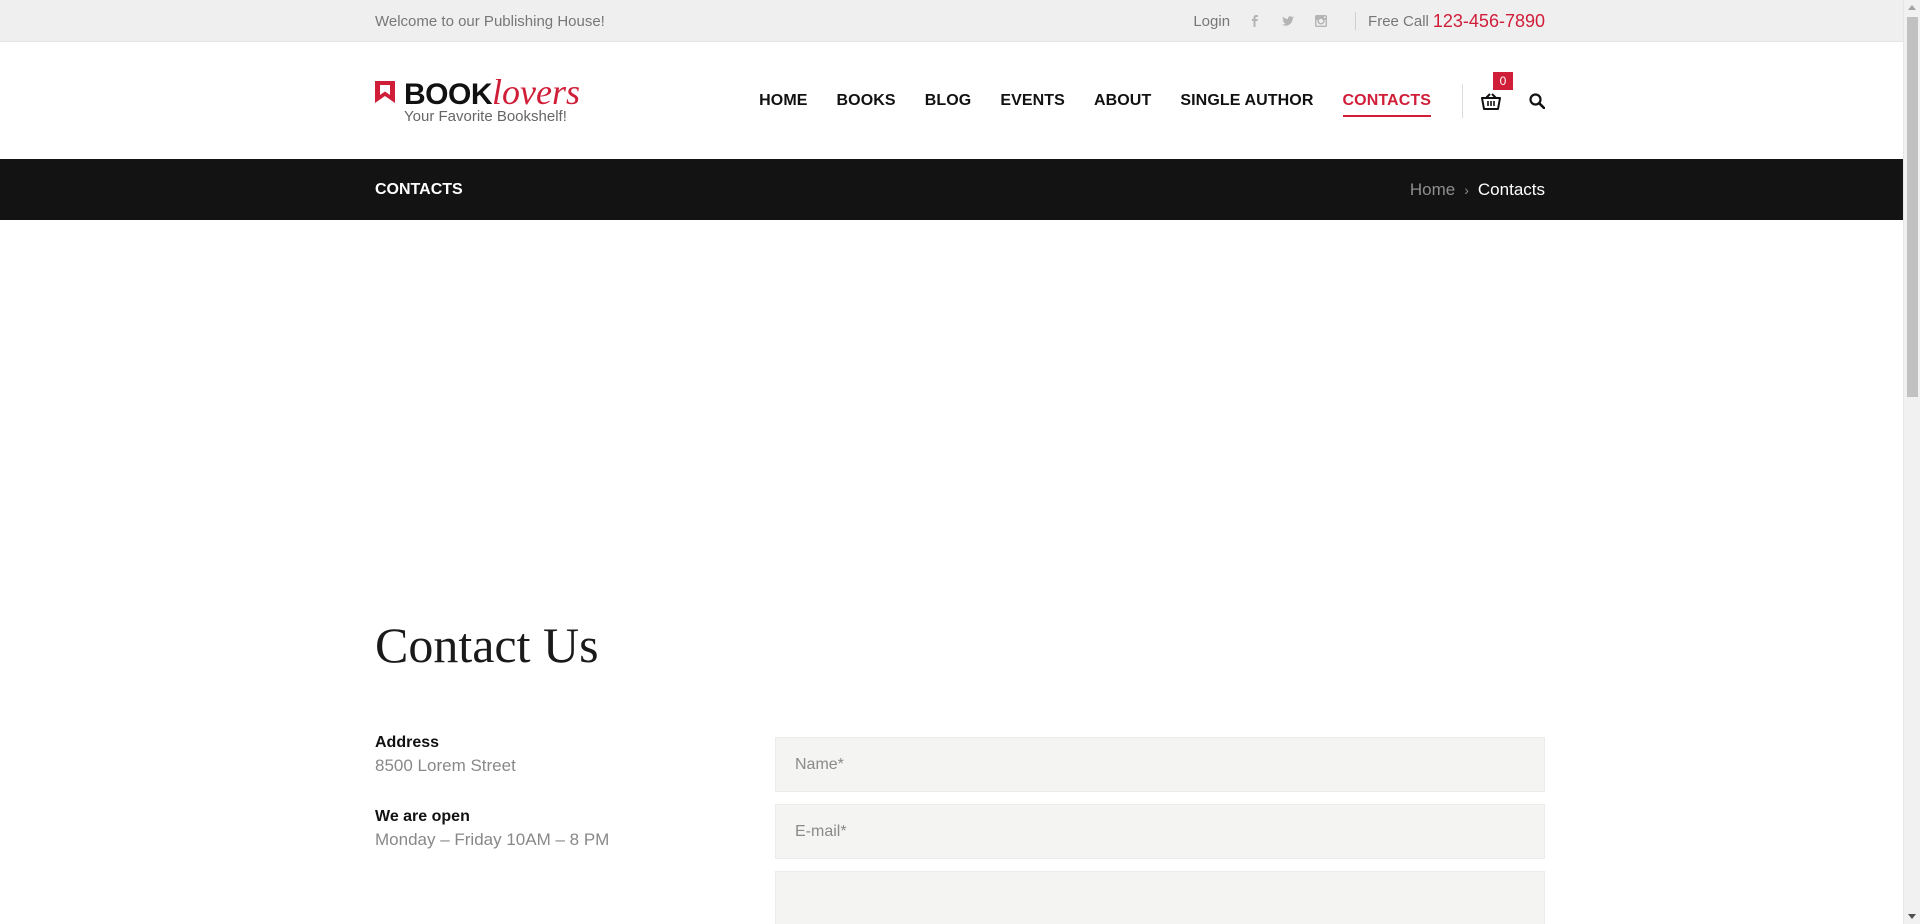 This screenshot has height=924, width=1920. What do you see at coordinates (1911, 462) in the screenshot?
I see `page-scrollbar` at bounding box center [1911, 462].